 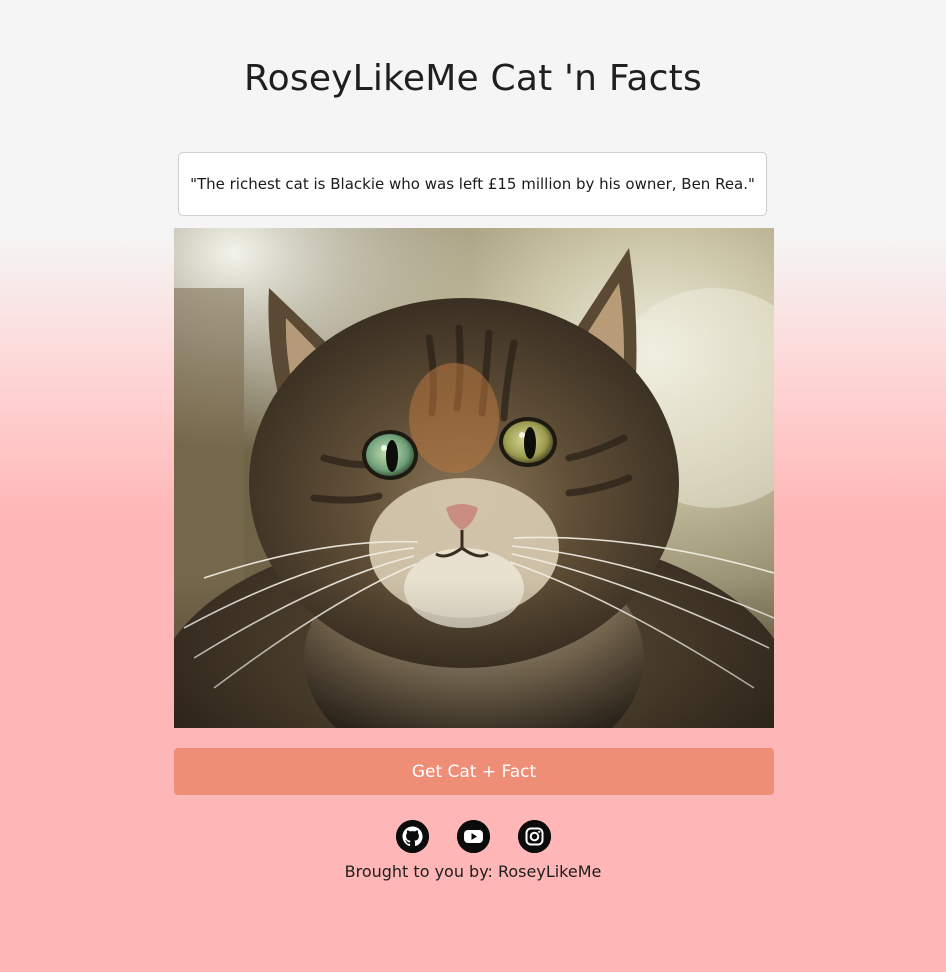 I want to click on instagram-icon, so click(x=534, y=836).